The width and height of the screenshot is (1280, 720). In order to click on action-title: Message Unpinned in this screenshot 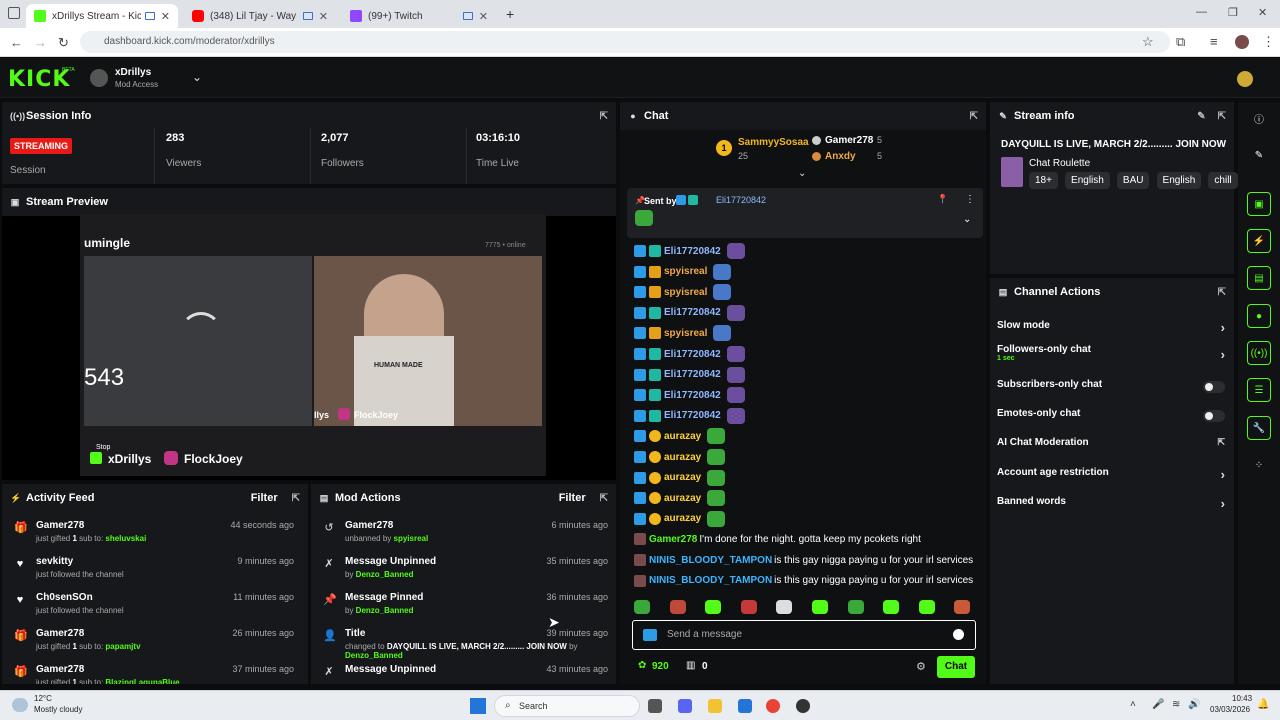, I will do `click(390, 561)`.